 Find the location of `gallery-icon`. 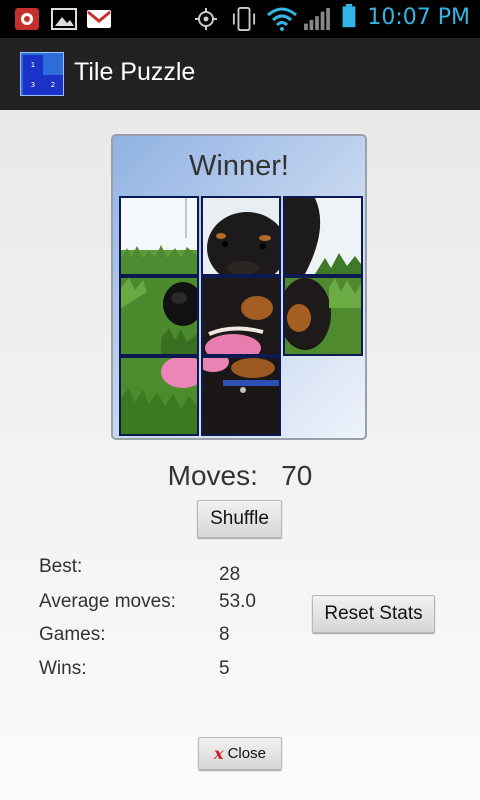

gallery-icon is located at coordinates (64, 19).